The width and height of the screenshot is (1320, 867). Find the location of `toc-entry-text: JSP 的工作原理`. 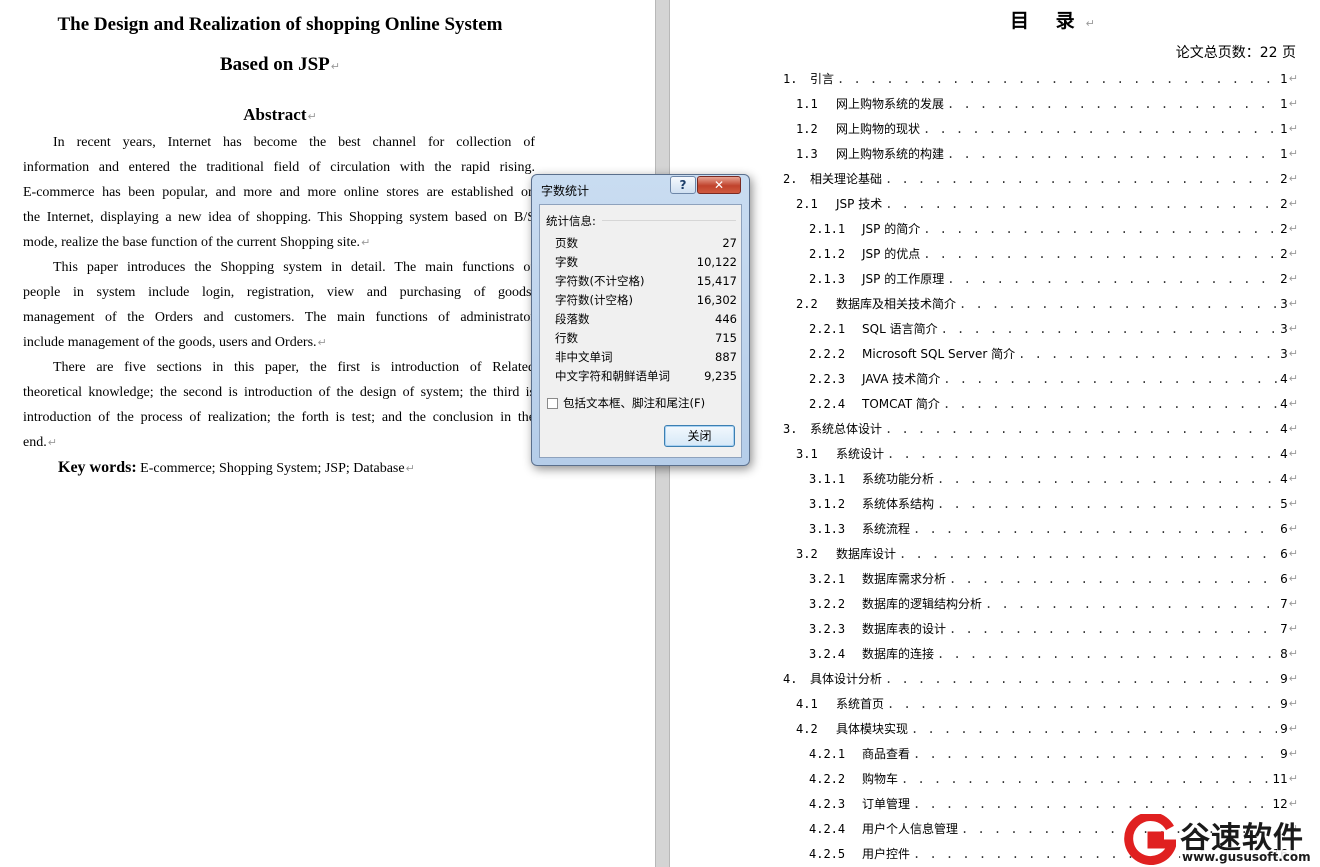

toc-entry-text: JSP 的工作原理 is located at coordinates (903, 279).